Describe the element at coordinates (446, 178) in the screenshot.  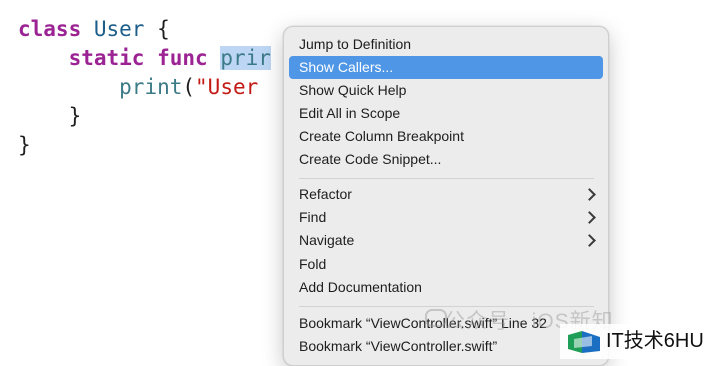
I see `menu-separator` at that location.